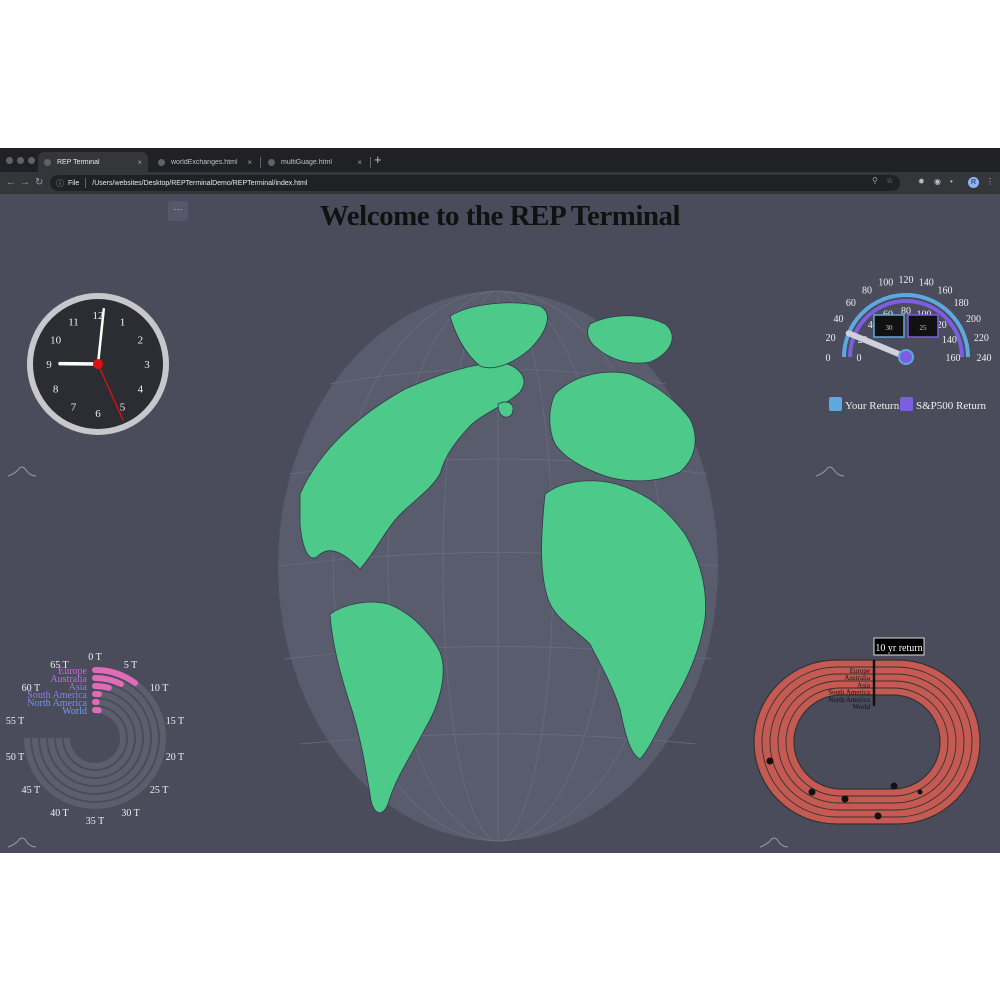  Describe the element at coordinates (945, 290) in the screenshot. I see `gauge-outer-tick-label: 160` at that location.